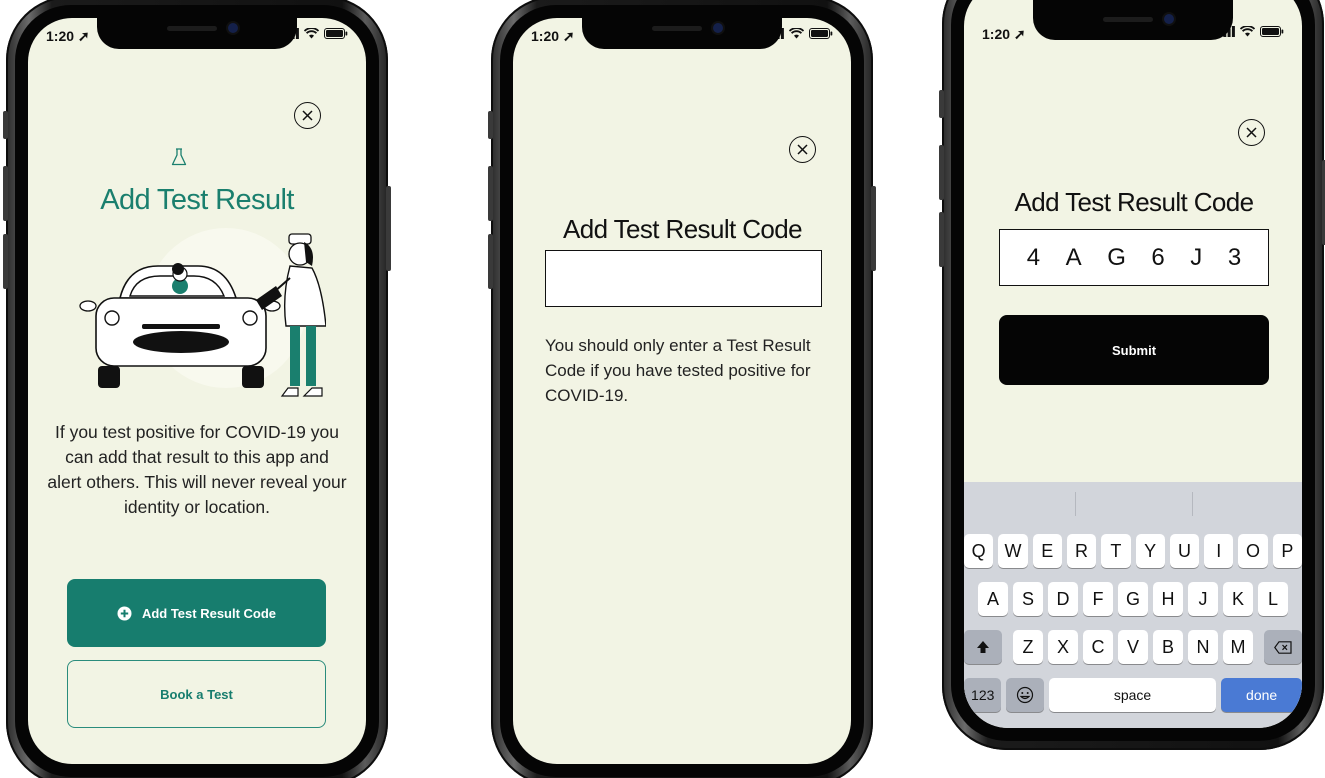 The height and width of the screenshot is (778, 1325). Describe the element at coordinates (1238, 599) in the screenshot. I see `key-k: K` at that location.